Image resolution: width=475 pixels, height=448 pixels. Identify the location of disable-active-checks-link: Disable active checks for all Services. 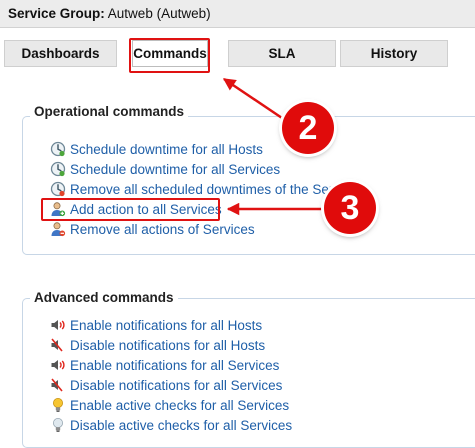
(171, 425).